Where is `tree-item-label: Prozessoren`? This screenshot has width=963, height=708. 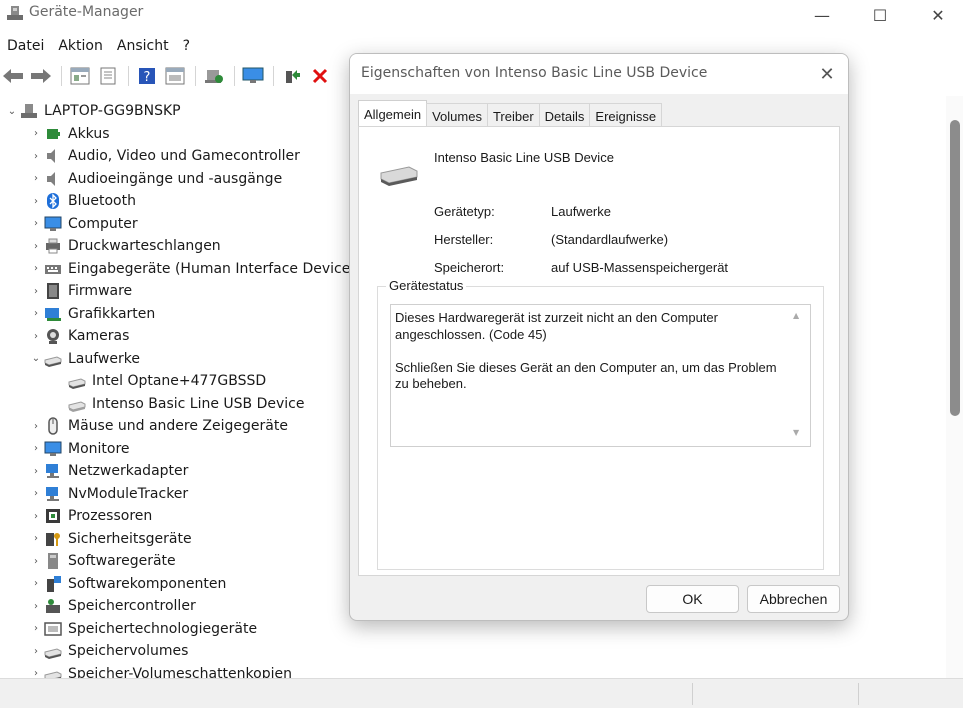 tree-item-label: Prozessoren is located at coordinates (110, 516).